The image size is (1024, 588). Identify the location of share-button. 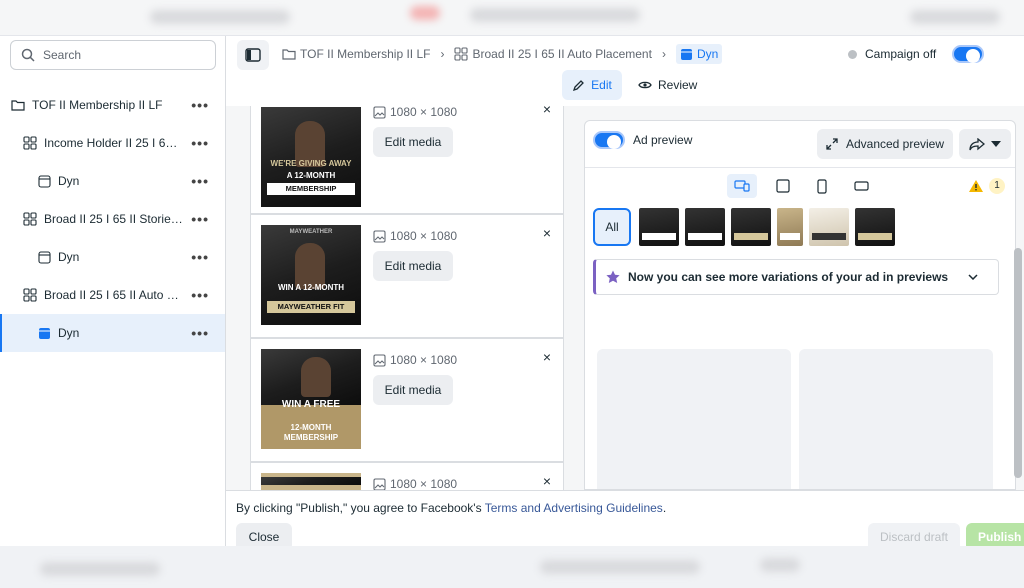
(985, 144).